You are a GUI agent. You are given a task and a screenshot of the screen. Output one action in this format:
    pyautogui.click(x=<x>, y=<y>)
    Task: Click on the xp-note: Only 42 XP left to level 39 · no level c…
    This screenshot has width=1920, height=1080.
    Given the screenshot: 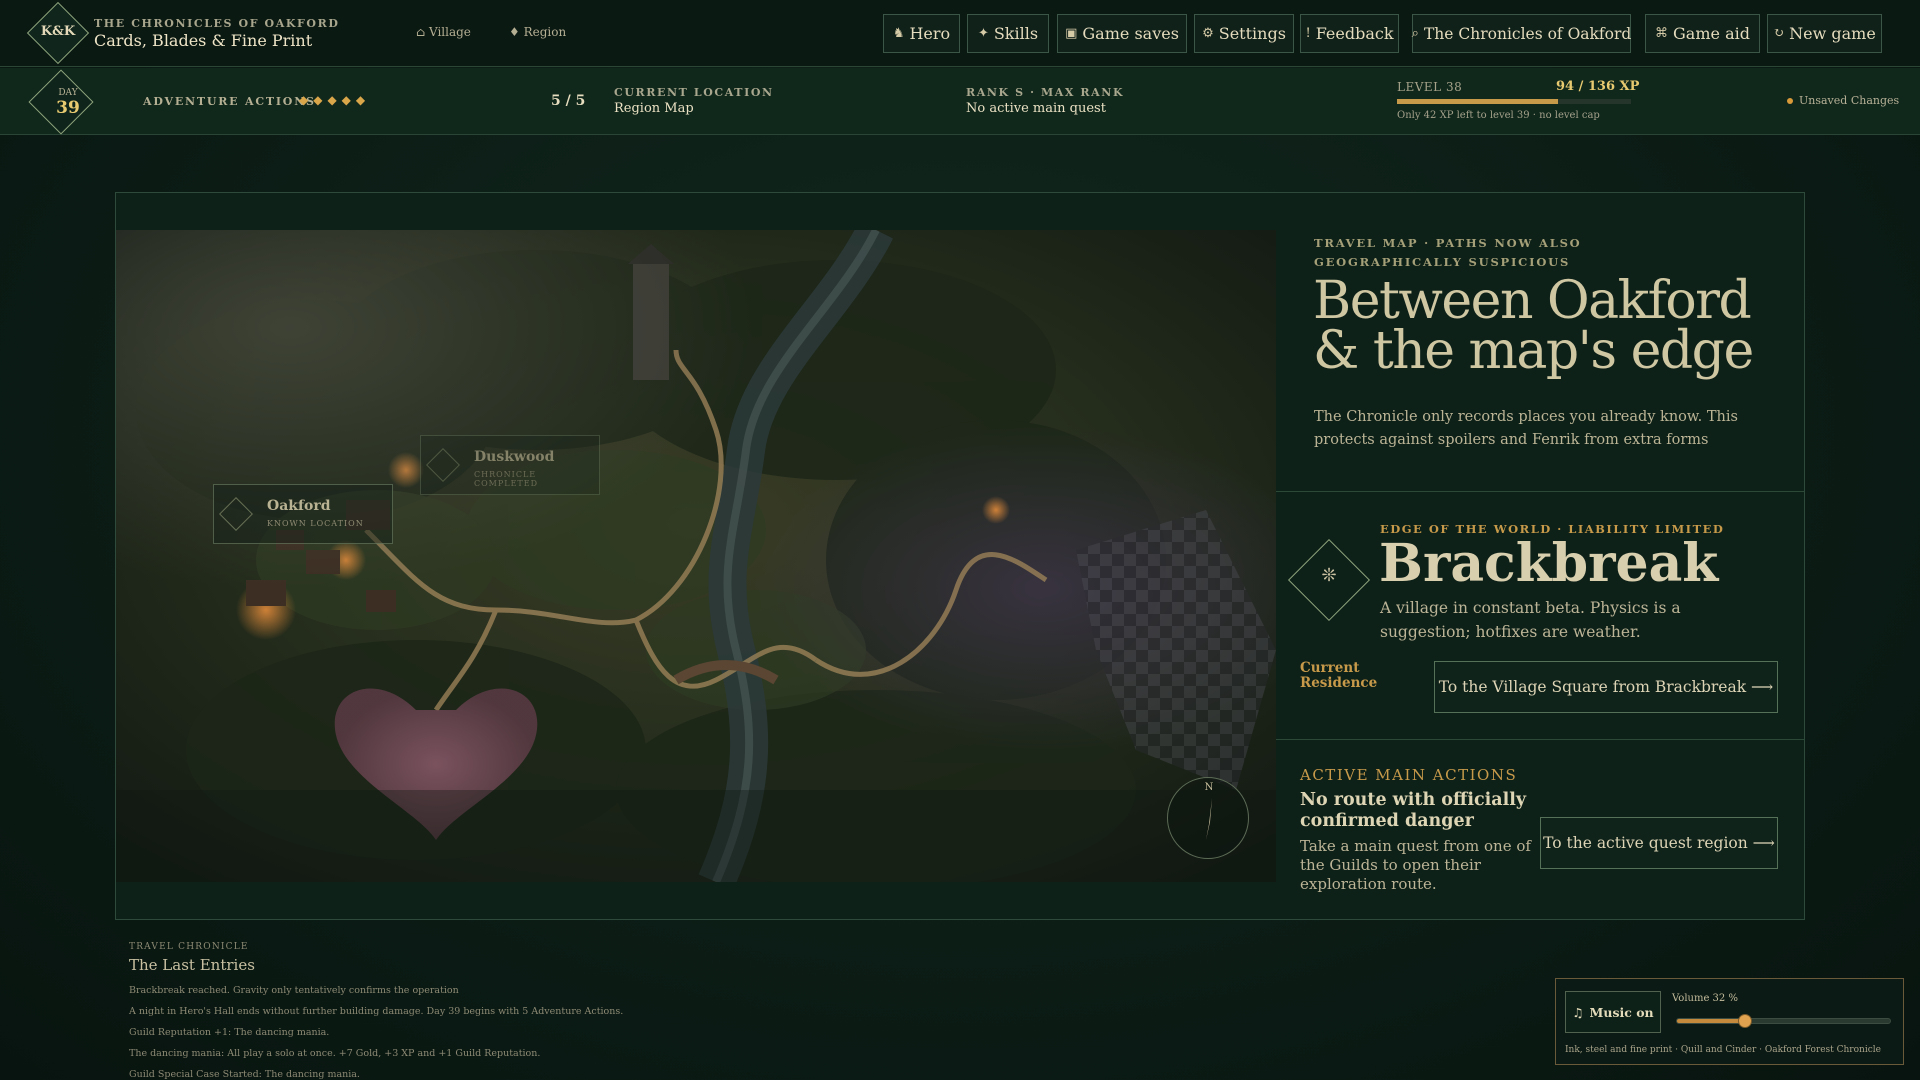 What is the action you would take?
    pyautogui.click(x=1498, y=115)
    